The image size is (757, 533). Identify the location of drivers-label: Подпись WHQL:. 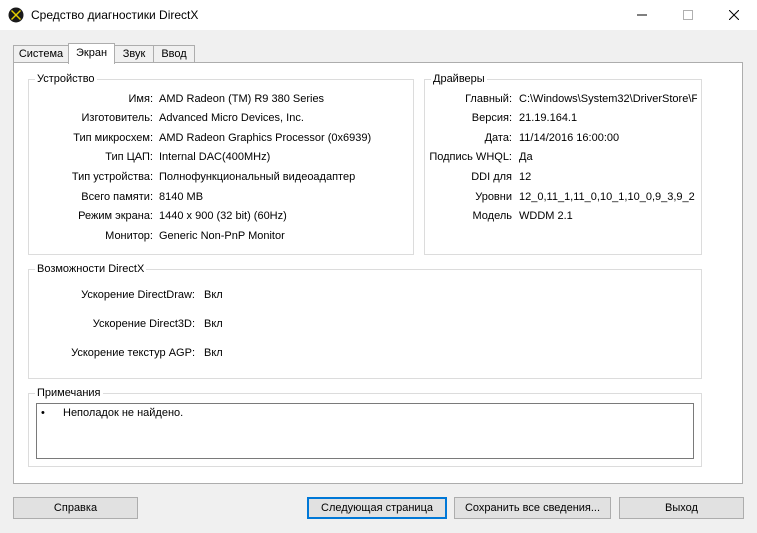
(470, 157).